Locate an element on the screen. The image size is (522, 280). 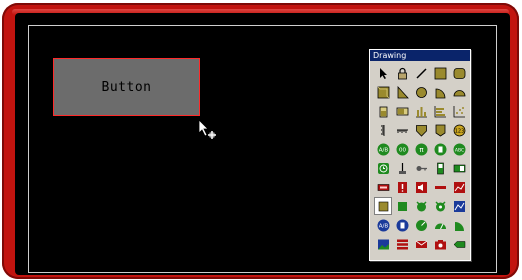
horizontal-scale-tool is located at coordinates (402, 130).